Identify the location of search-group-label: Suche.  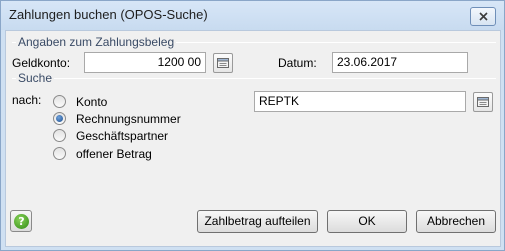
(35, 78).